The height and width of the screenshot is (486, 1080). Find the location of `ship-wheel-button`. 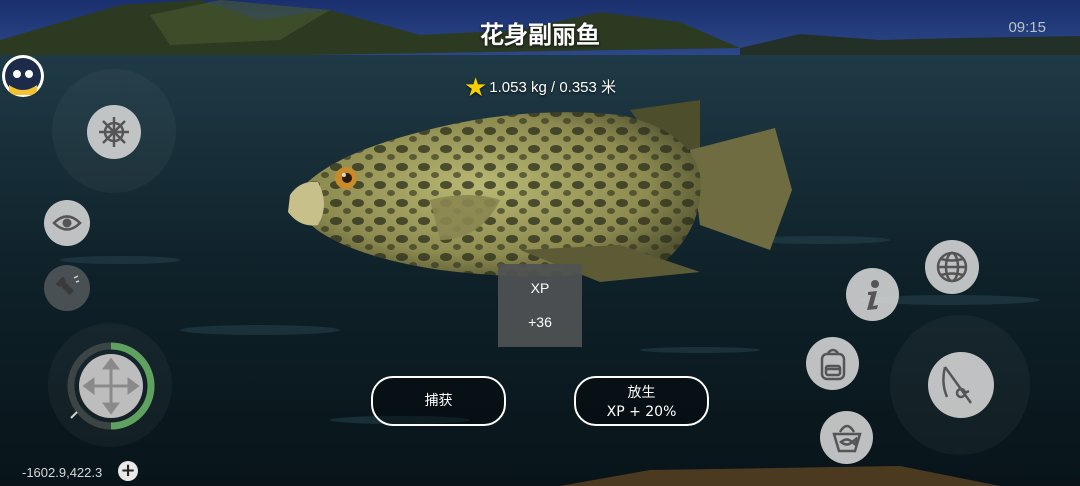

ship-wheel-button is located at coordinates (114, 132).